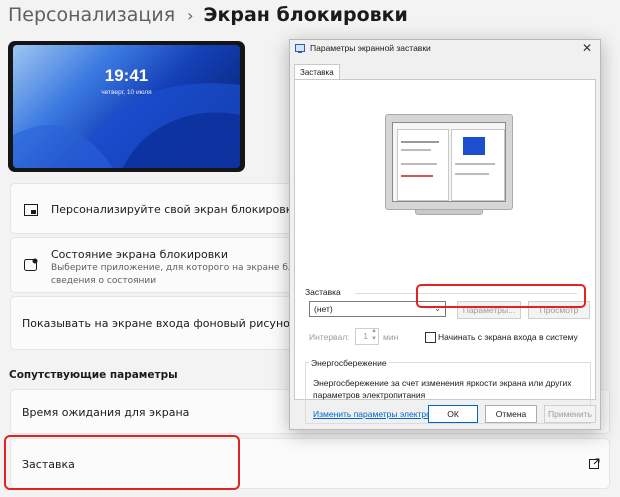  I want to click on wallpaper-bloom, so click(126, 125).